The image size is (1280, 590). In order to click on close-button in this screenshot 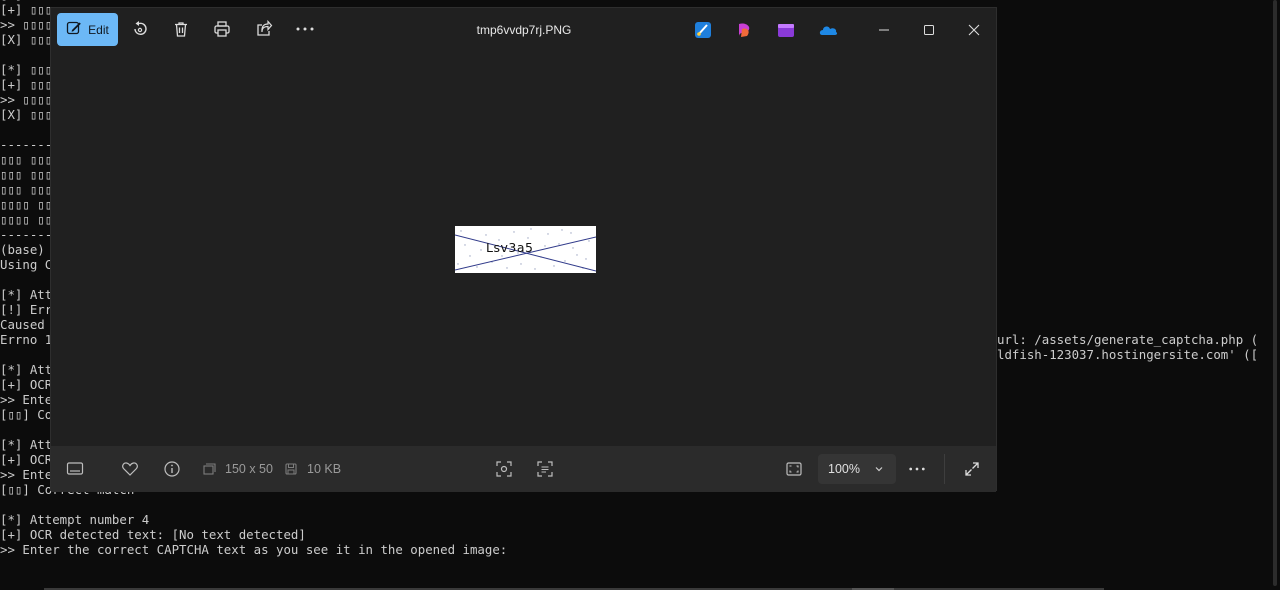, I will do `click(974, 30)`.